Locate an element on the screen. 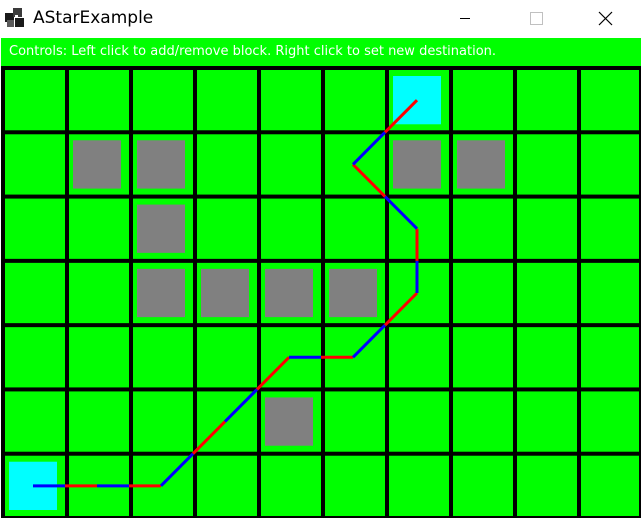  maximize-icon is located at coordinates (536, 18).